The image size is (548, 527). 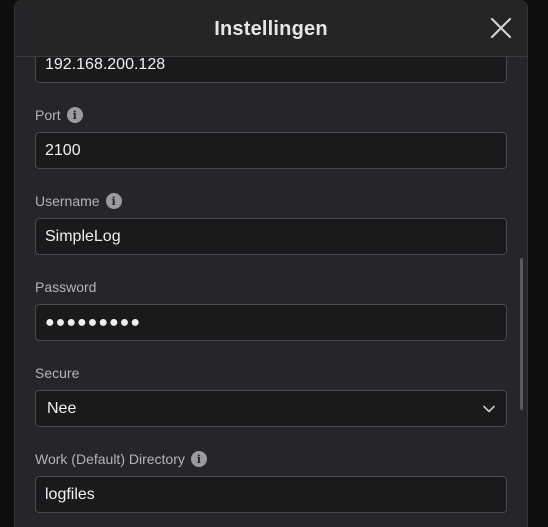 I want to click on username-label: Username i, so click(x=78, y=201).